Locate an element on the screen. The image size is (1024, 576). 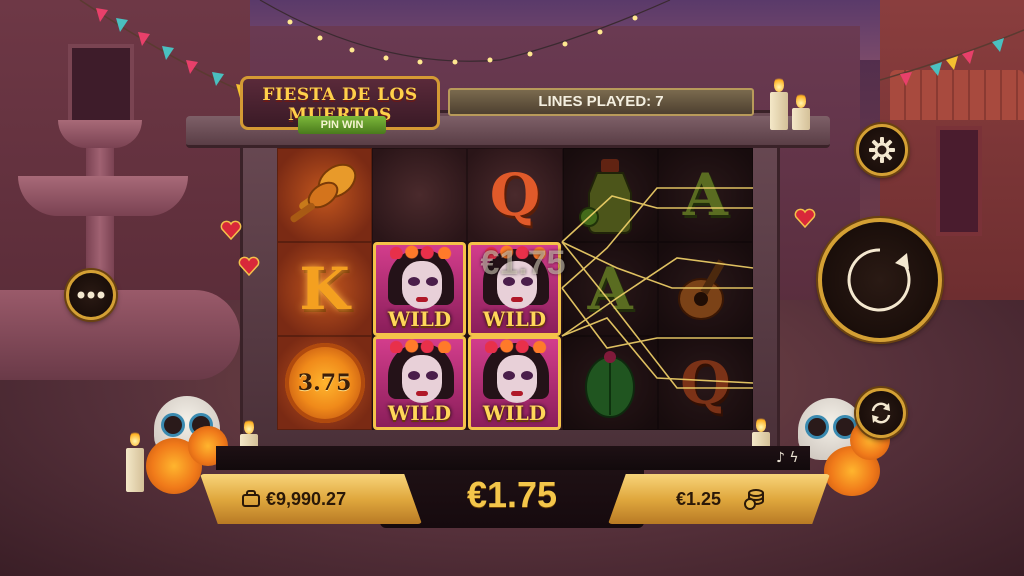
symbol-k: K is located at coordinates (324, 289).